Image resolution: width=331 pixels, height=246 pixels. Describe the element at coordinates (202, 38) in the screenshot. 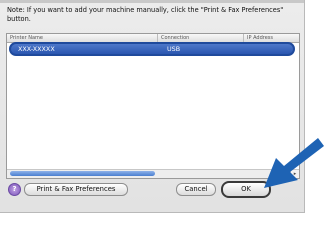

I see `column-header-connection: Connection` at that location.